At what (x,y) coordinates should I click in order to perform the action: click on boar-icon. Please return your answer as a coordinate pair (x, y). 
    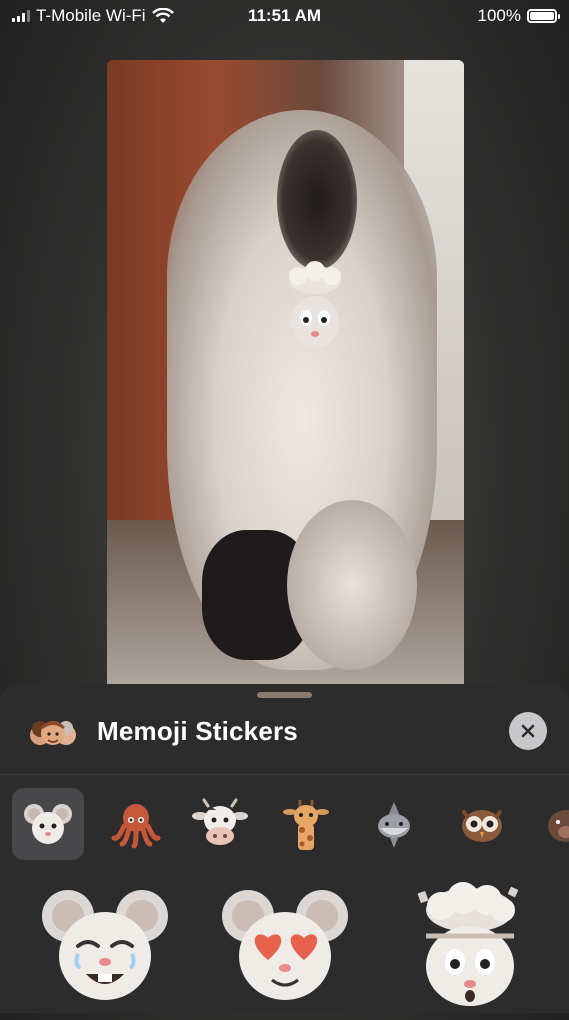
    Looking at the image, I should click on (558, 826).